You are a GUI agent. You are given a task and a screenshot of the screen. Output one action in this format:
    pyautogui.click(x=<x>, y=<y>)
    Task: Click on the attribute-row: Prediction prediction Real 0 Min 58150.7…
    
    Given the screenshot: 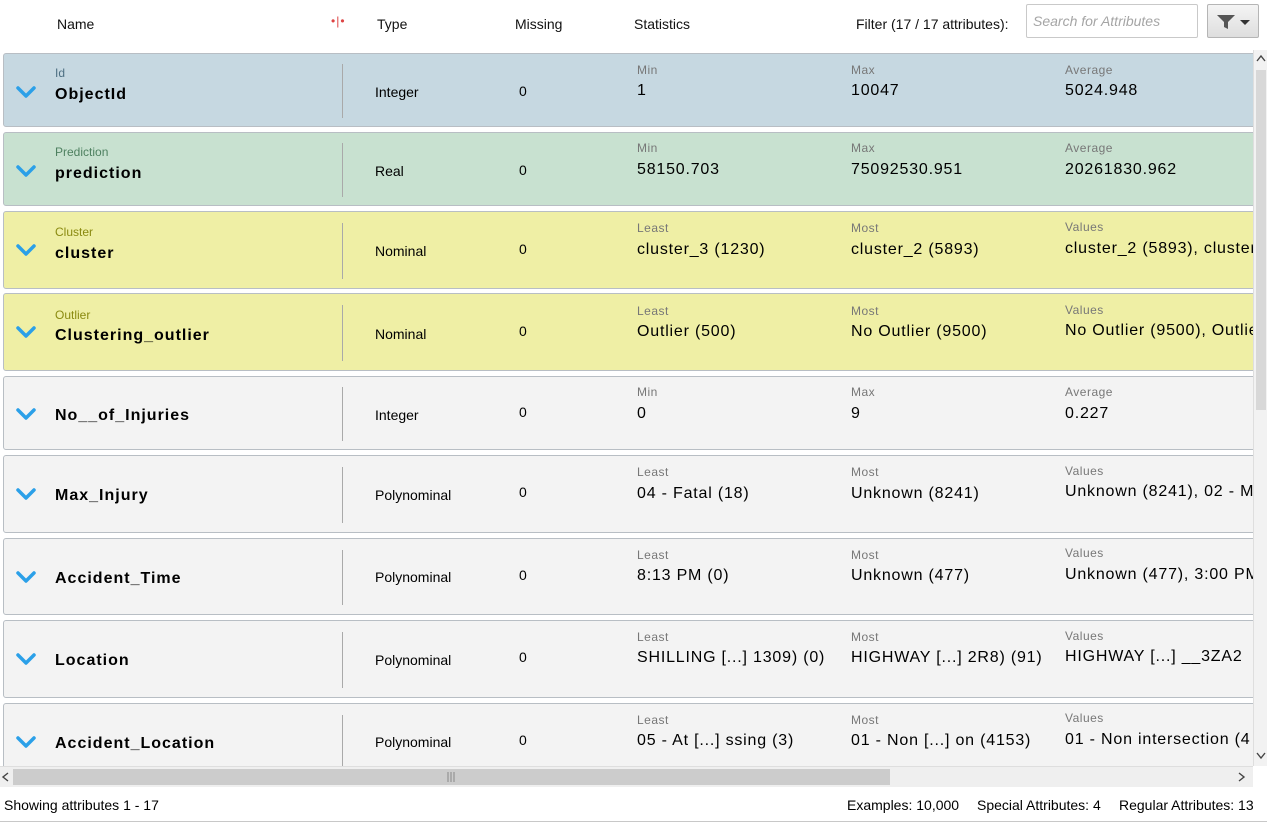 What is the action you would take?
    pyautogui.click(x=628, y=169)
    